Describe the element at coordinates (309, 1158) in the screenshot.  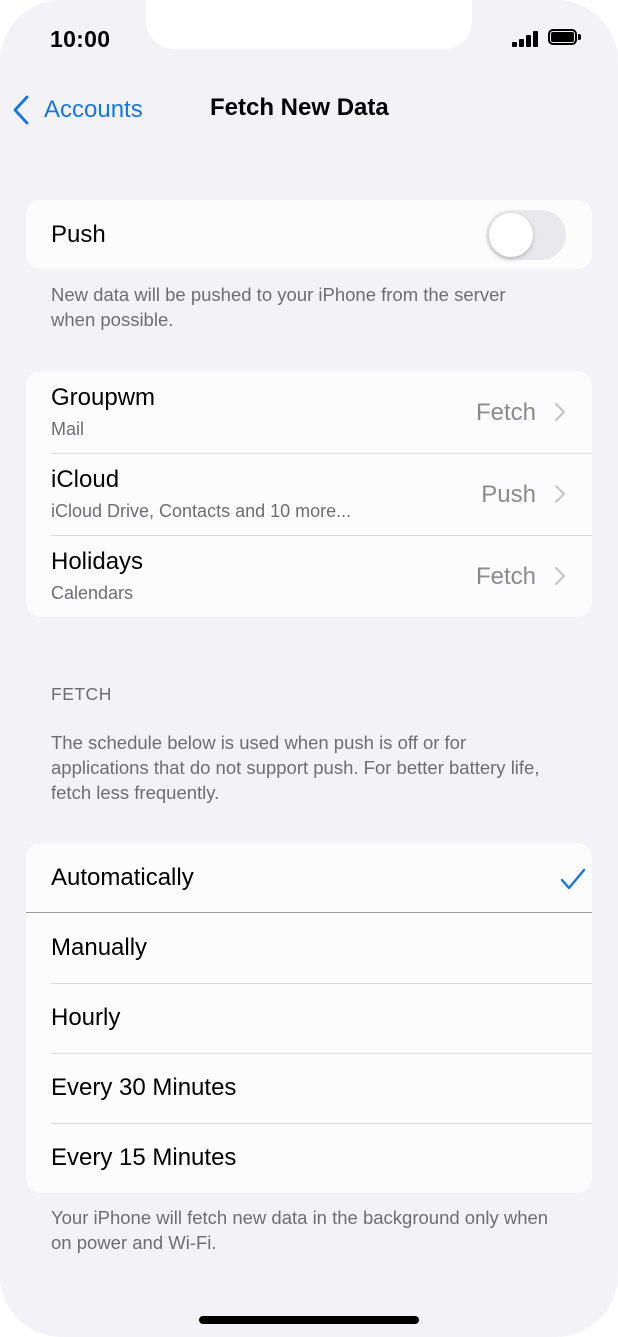
I see `fetch-option-every-15-minutes: Every 15 Minutes` at that location.